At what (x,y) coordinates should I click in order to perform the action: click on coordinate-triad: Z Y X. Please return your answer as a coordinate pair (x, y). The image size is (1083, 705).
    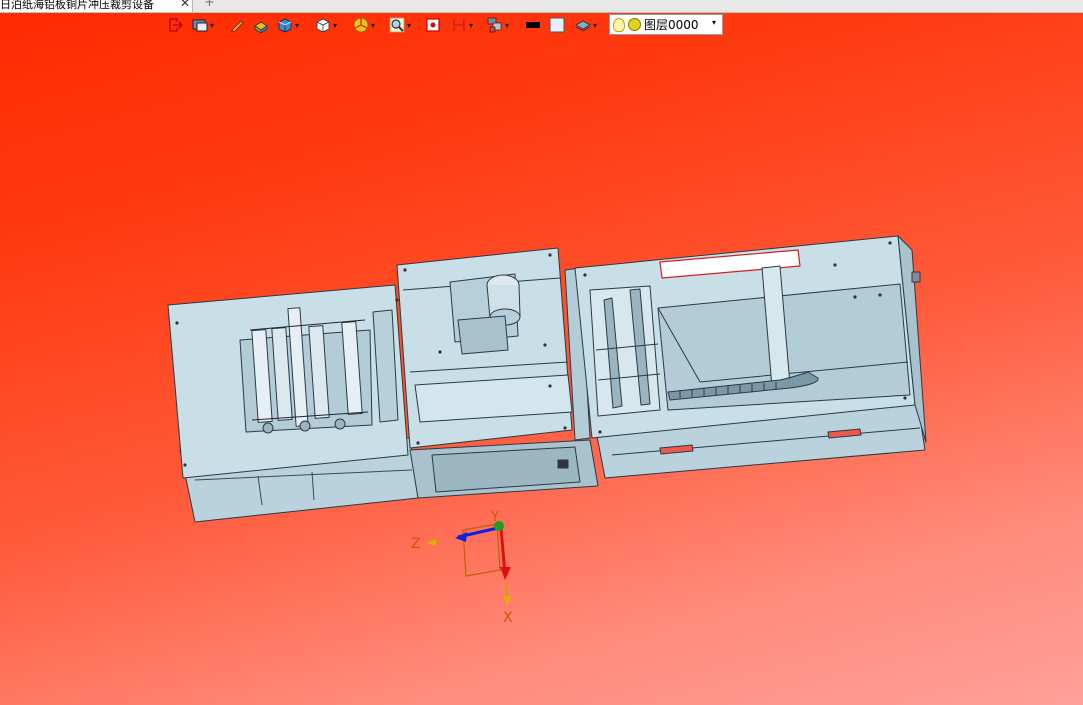
    Looking at the image, I should click on (462, 568).